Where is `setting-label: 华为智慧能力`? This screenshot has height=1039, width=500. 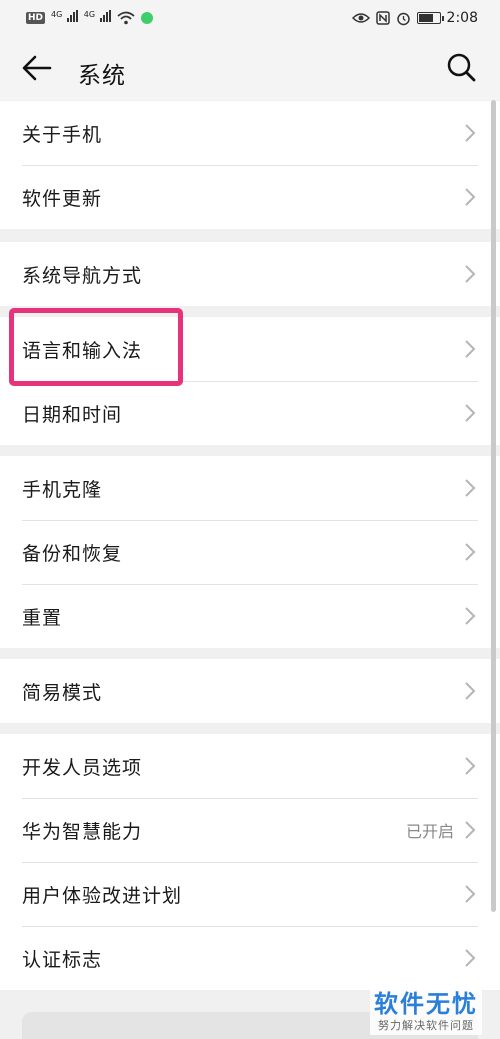
setting-label: 华为智慧能力 is located at coordinates (82, 831).